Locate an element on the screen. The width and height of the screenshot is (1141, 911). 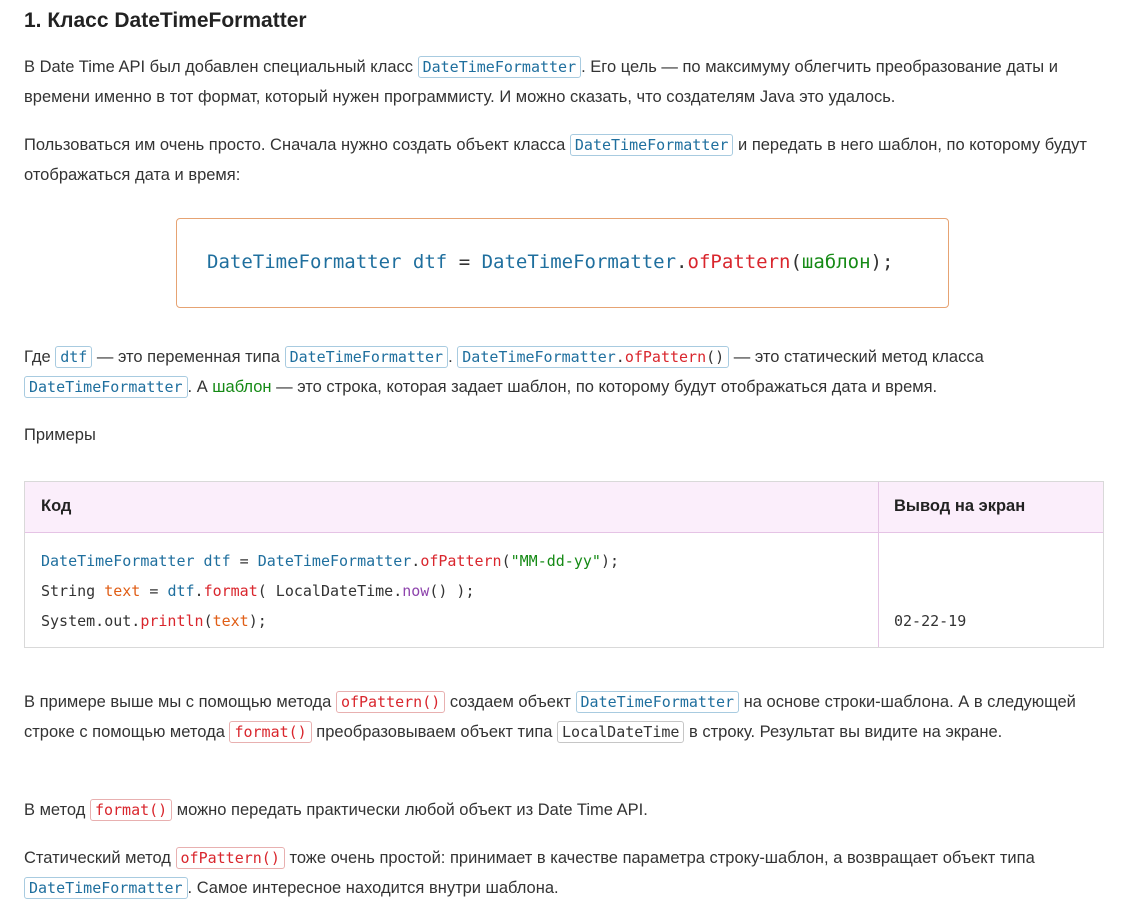
column-header-output: Вывод на экран is located at coordinates (960, 506).